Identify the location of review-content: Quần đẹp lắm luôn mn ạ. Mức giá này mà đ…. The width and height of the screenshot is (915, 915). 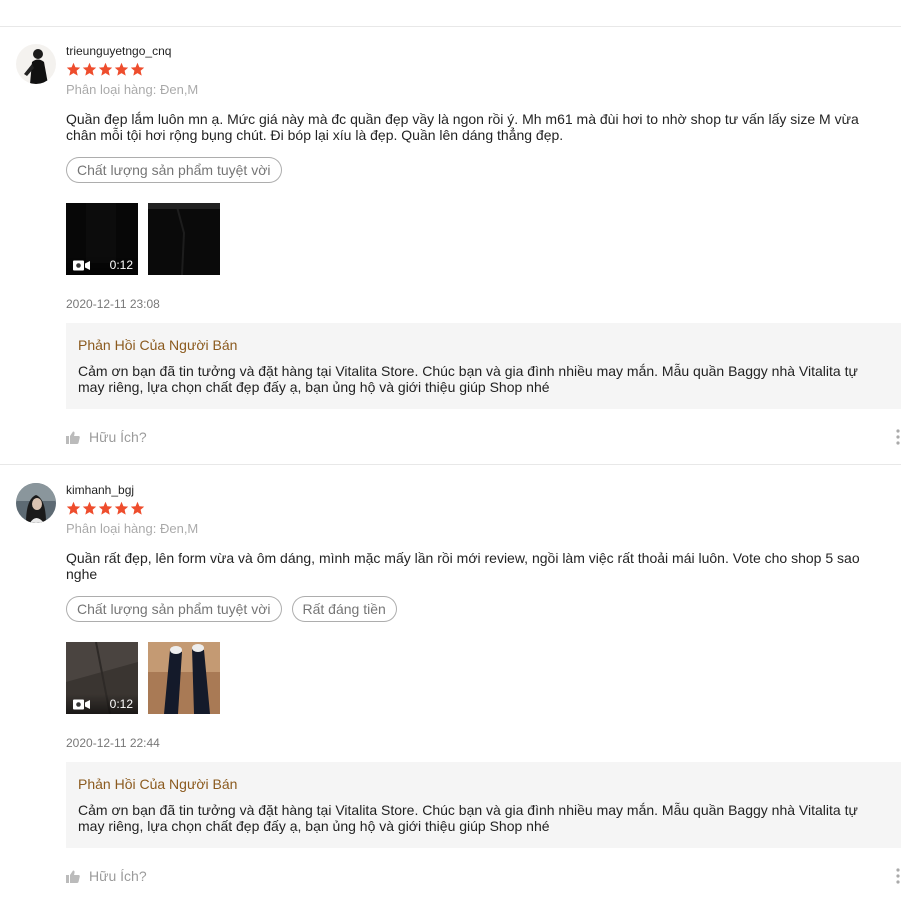
(462, 127).